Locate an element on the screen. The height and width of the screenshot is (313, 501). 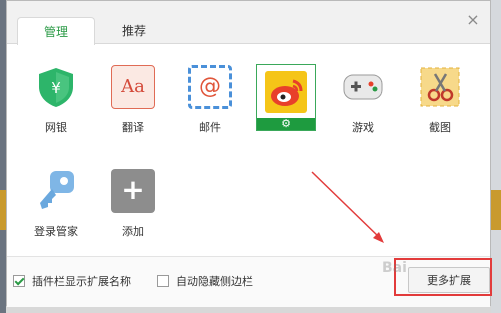
app-label: 添加 is located at coordinates (133, 231).